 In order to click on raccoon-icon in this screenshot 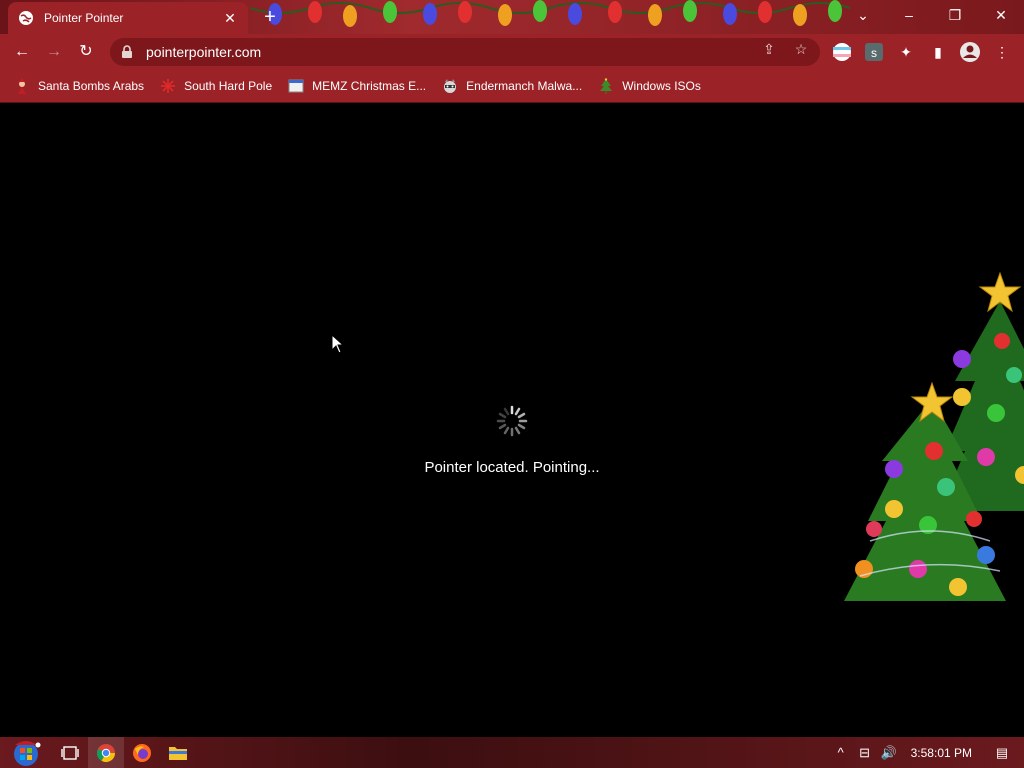, I will do `click(450, 86)`.